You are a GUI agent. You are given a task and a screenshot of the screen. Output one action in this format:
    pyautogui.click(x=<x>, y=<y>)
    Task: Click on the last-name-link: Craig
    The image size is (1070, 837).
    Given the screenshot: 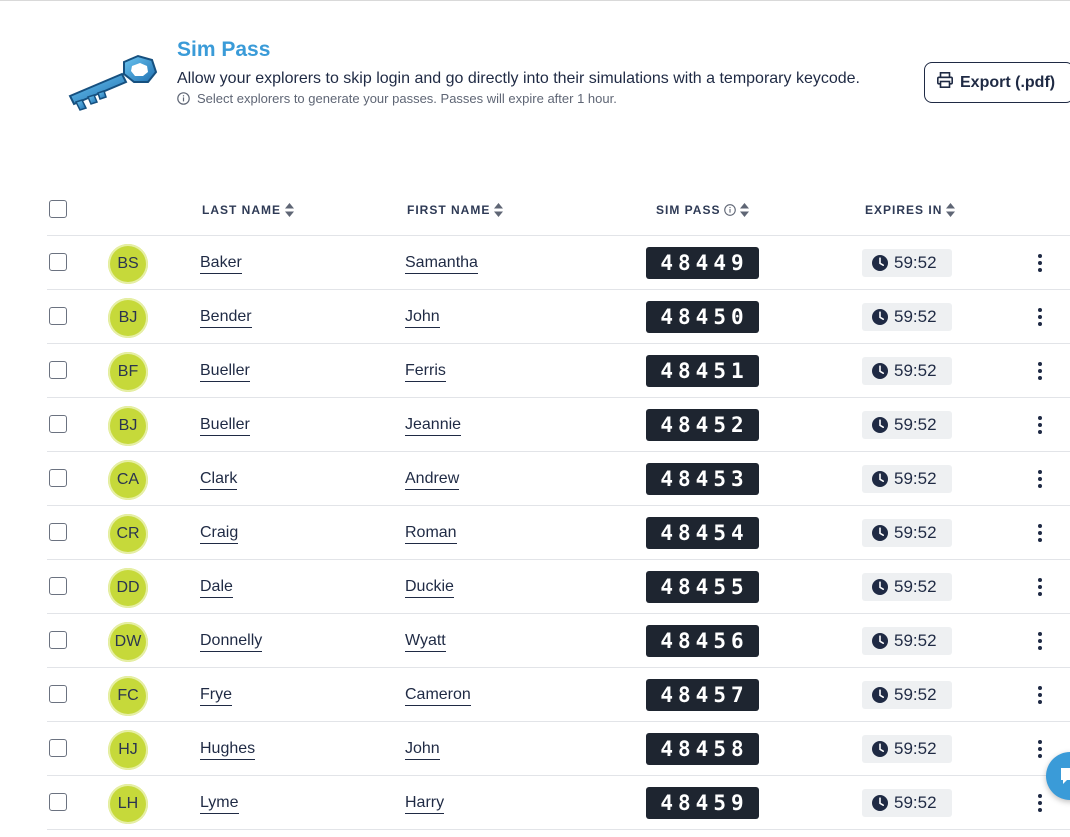 What is the action you would take?
    pyautogui.click(x=219, y=534)
    